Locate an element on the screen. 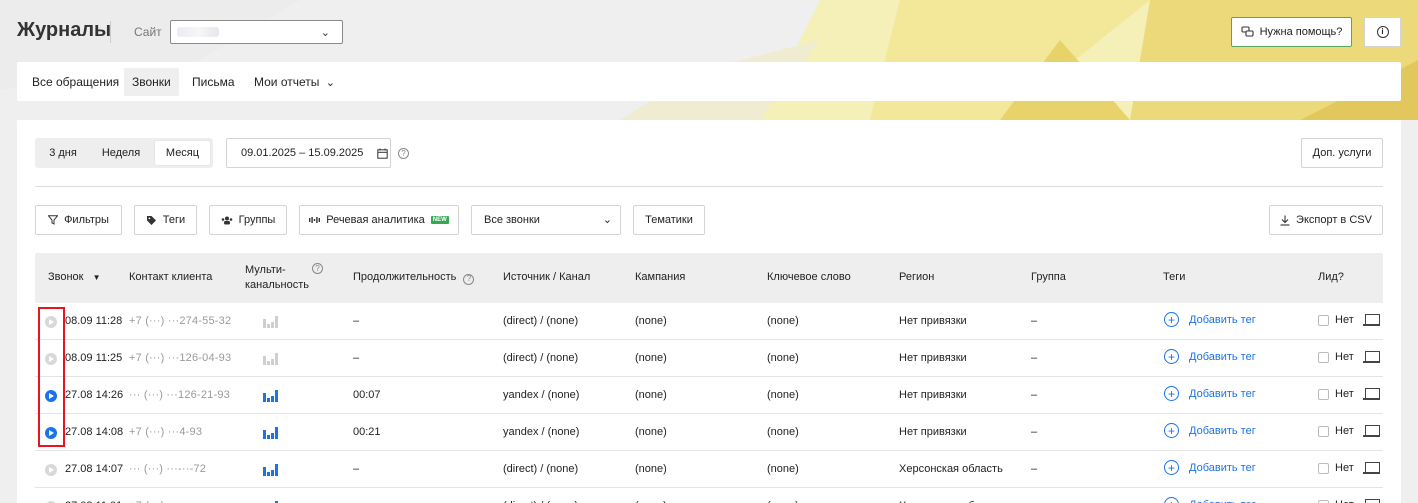 The width and height of the screenshot is (1418, 503). export-csv-button: Экспорт в CSV is located at coordinates (1326, 220).